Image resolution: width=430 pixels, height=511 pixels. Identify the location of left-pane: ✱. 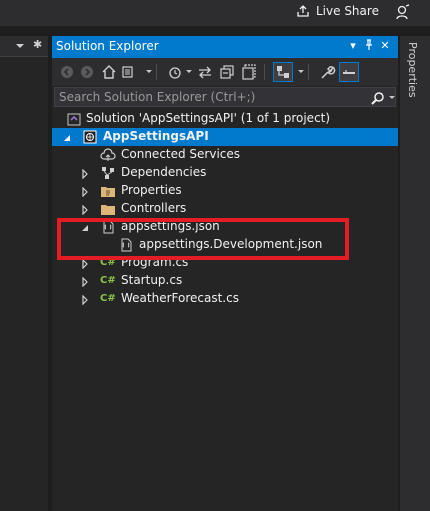
(24, 273).